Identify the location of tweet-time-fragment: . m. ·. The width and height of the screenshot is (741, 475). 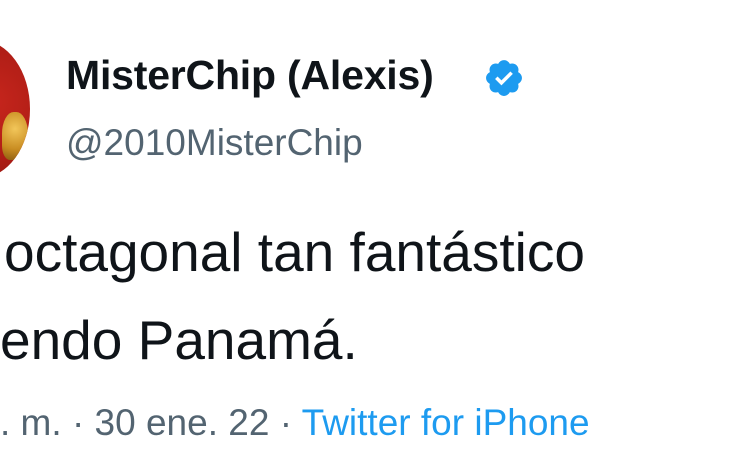
(47, 422).